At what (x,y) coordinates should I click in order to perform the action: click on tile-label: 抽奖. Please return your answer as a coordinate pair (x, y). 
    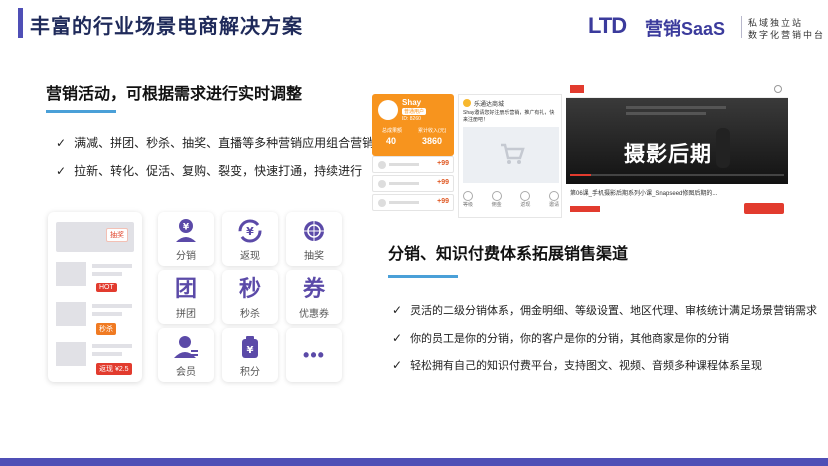
    Looking at the image, I should click on (314, 256).